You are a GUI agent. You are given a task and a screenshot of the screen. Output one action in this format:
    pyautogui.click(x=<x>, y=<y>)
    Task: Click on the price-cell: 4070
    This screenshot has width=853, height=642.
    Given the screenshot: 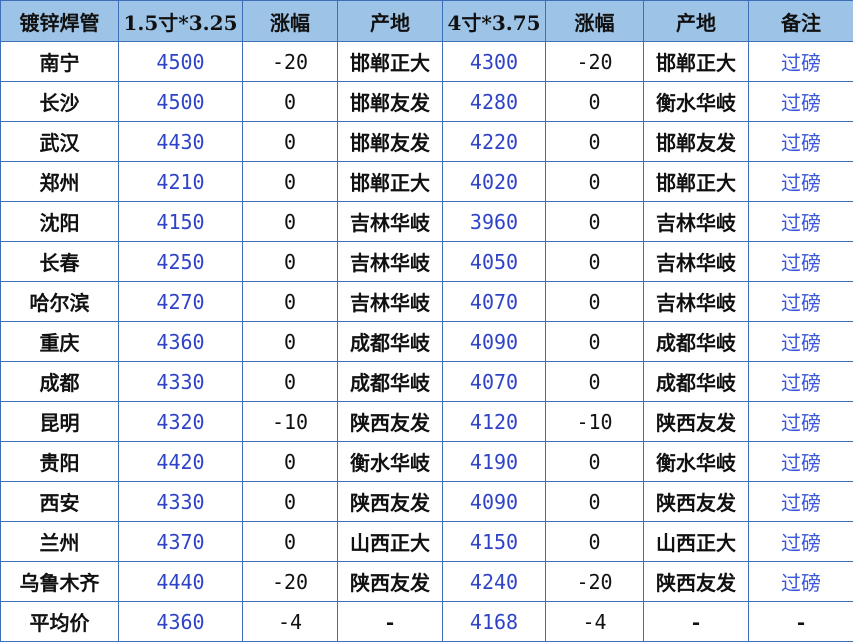 What is the action you would take?
    pyautogui.click(x=494, y=382)
    